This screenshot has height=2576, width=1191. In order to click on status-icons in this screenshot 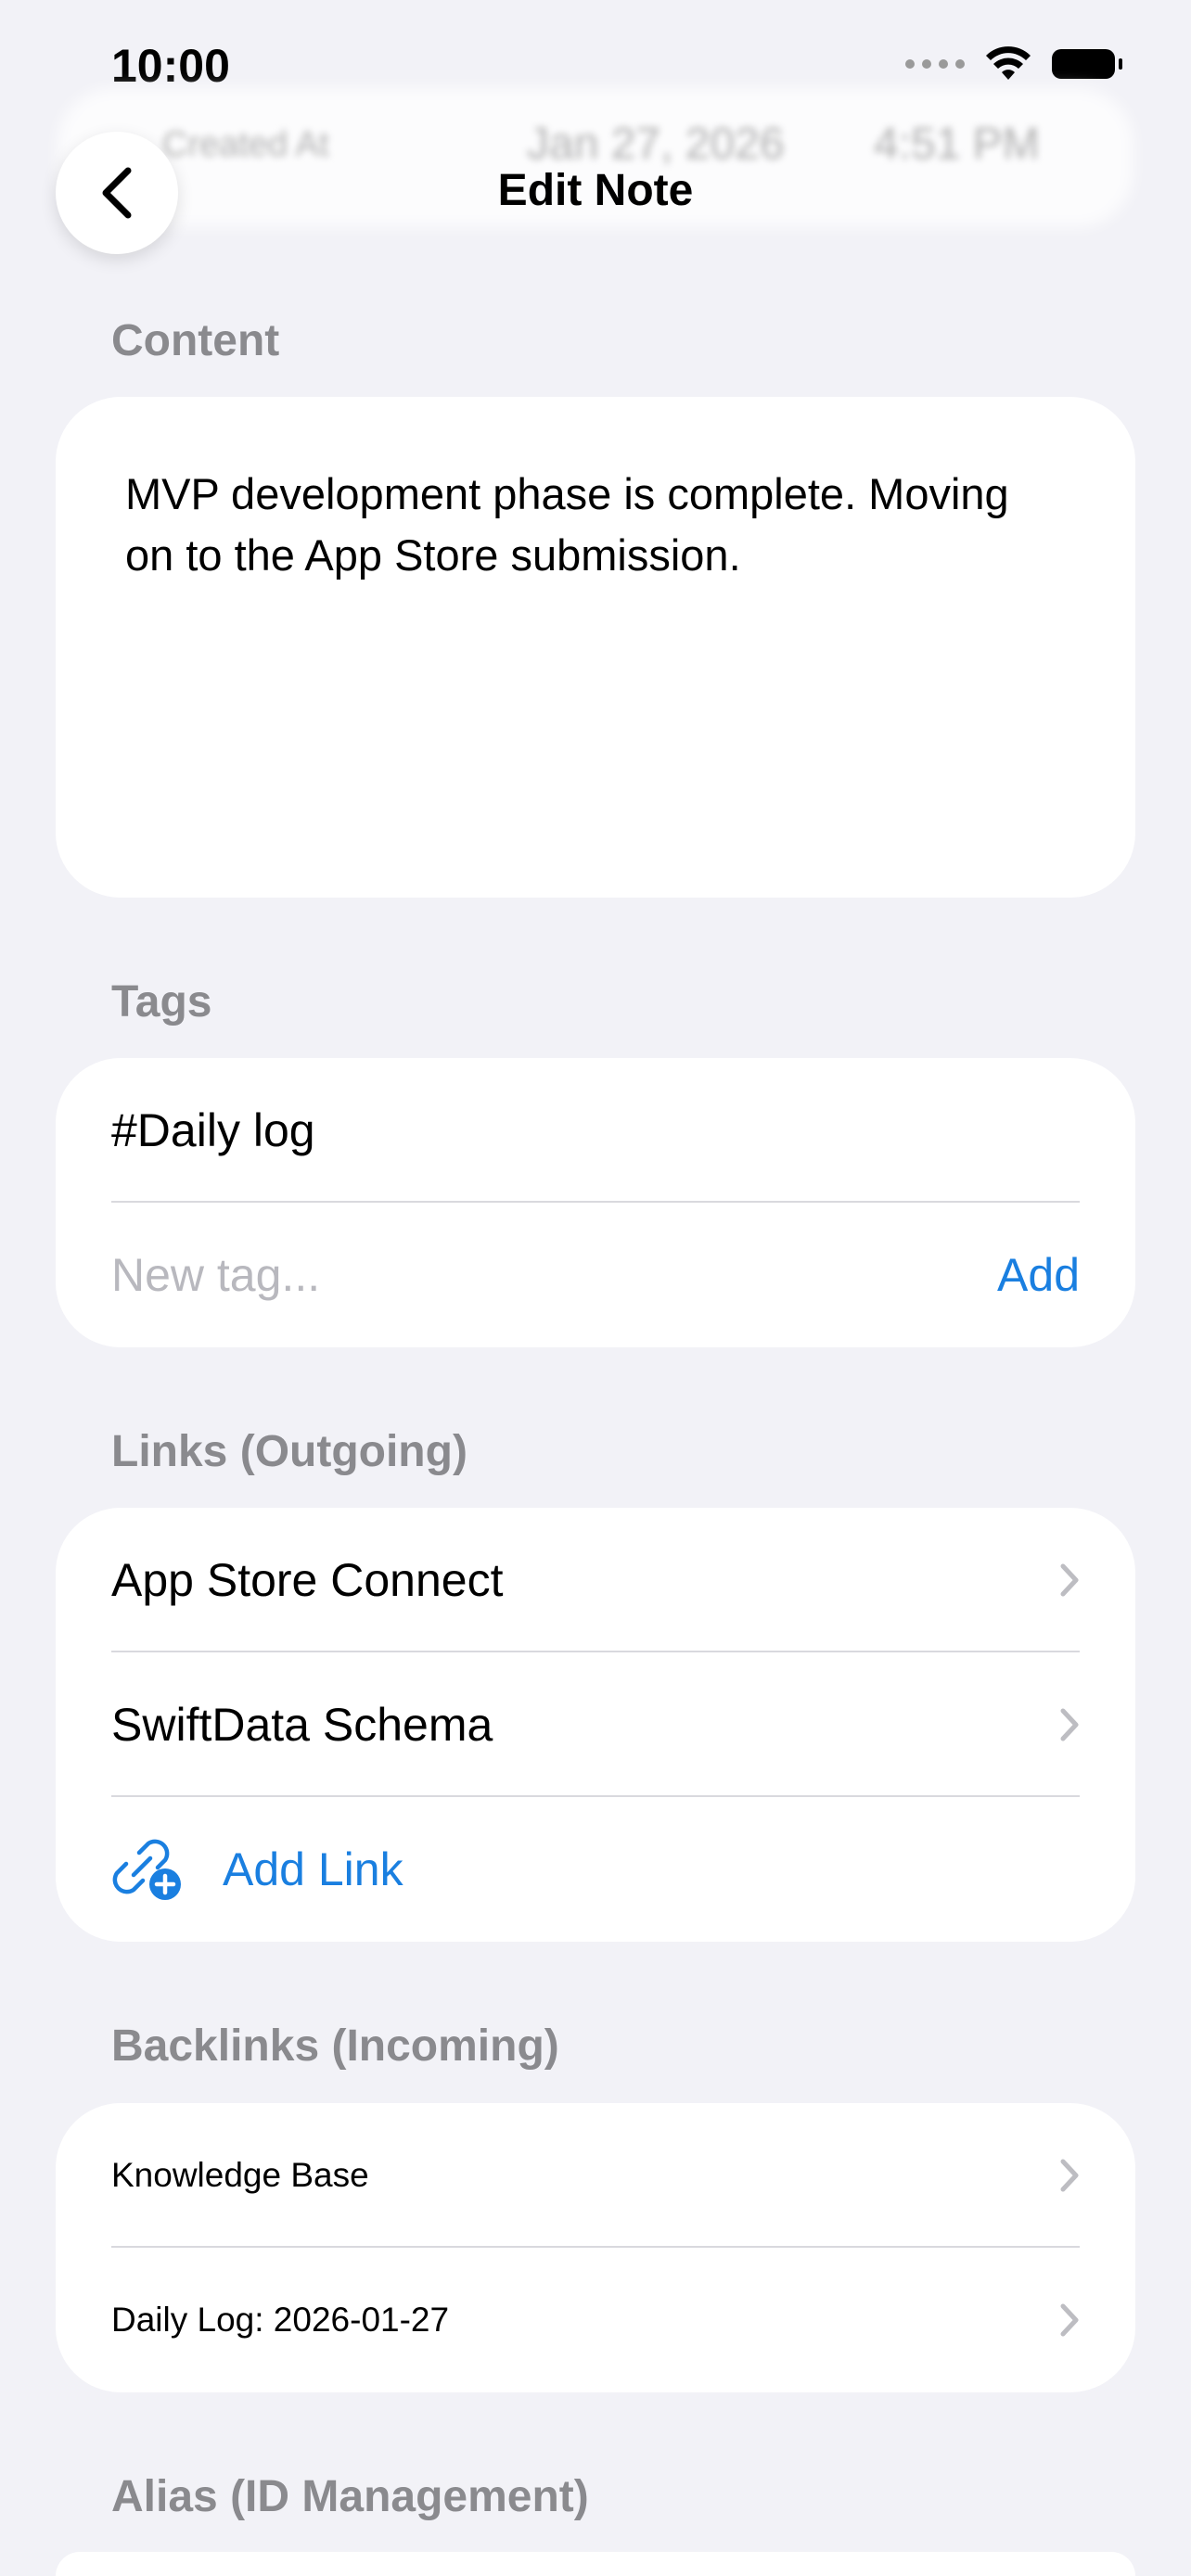, I will do `click(1014, 64)`.